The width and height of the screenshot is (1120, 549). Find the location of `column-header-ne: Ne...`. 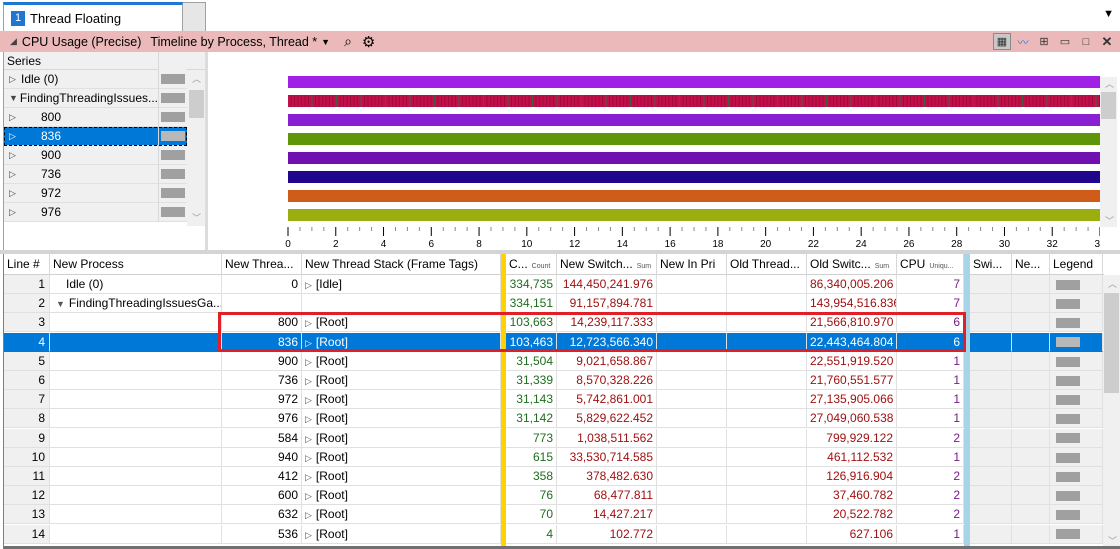

column-header-ne: Ne... is located at coordinates (1031, 264).